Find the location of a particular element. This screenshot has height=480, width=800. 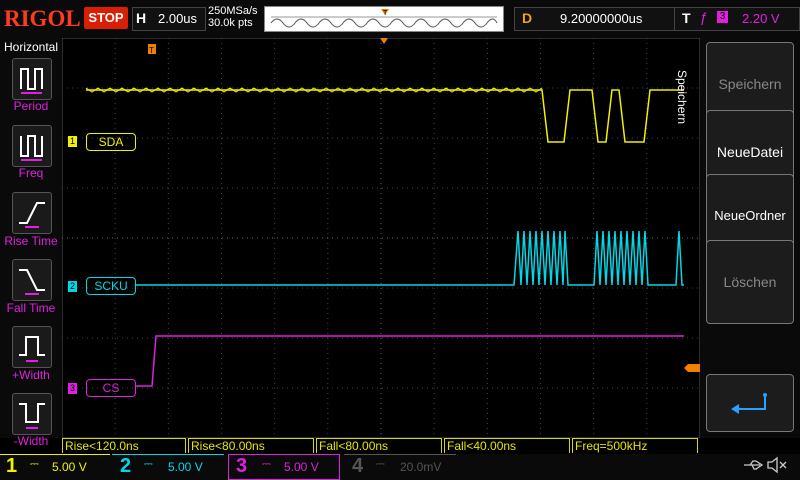

rigol-logo: RIGOL is located at coordinates (42, 18).